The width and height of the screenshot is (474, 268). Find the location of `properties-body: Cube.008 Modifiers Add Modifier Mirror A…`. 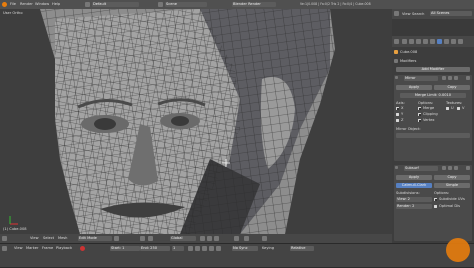

properties-body: Cube.008 Modifiers Add Modifier Mirror A… is located at coordinates (433, 145).